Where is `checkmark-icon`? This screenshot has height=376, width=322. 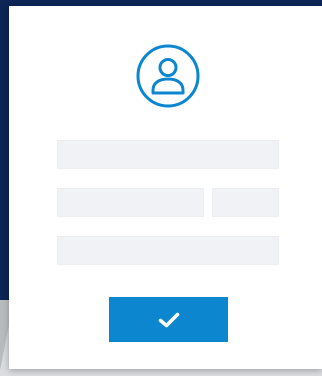
checkmark-icon is located at coordinates (169, 320).